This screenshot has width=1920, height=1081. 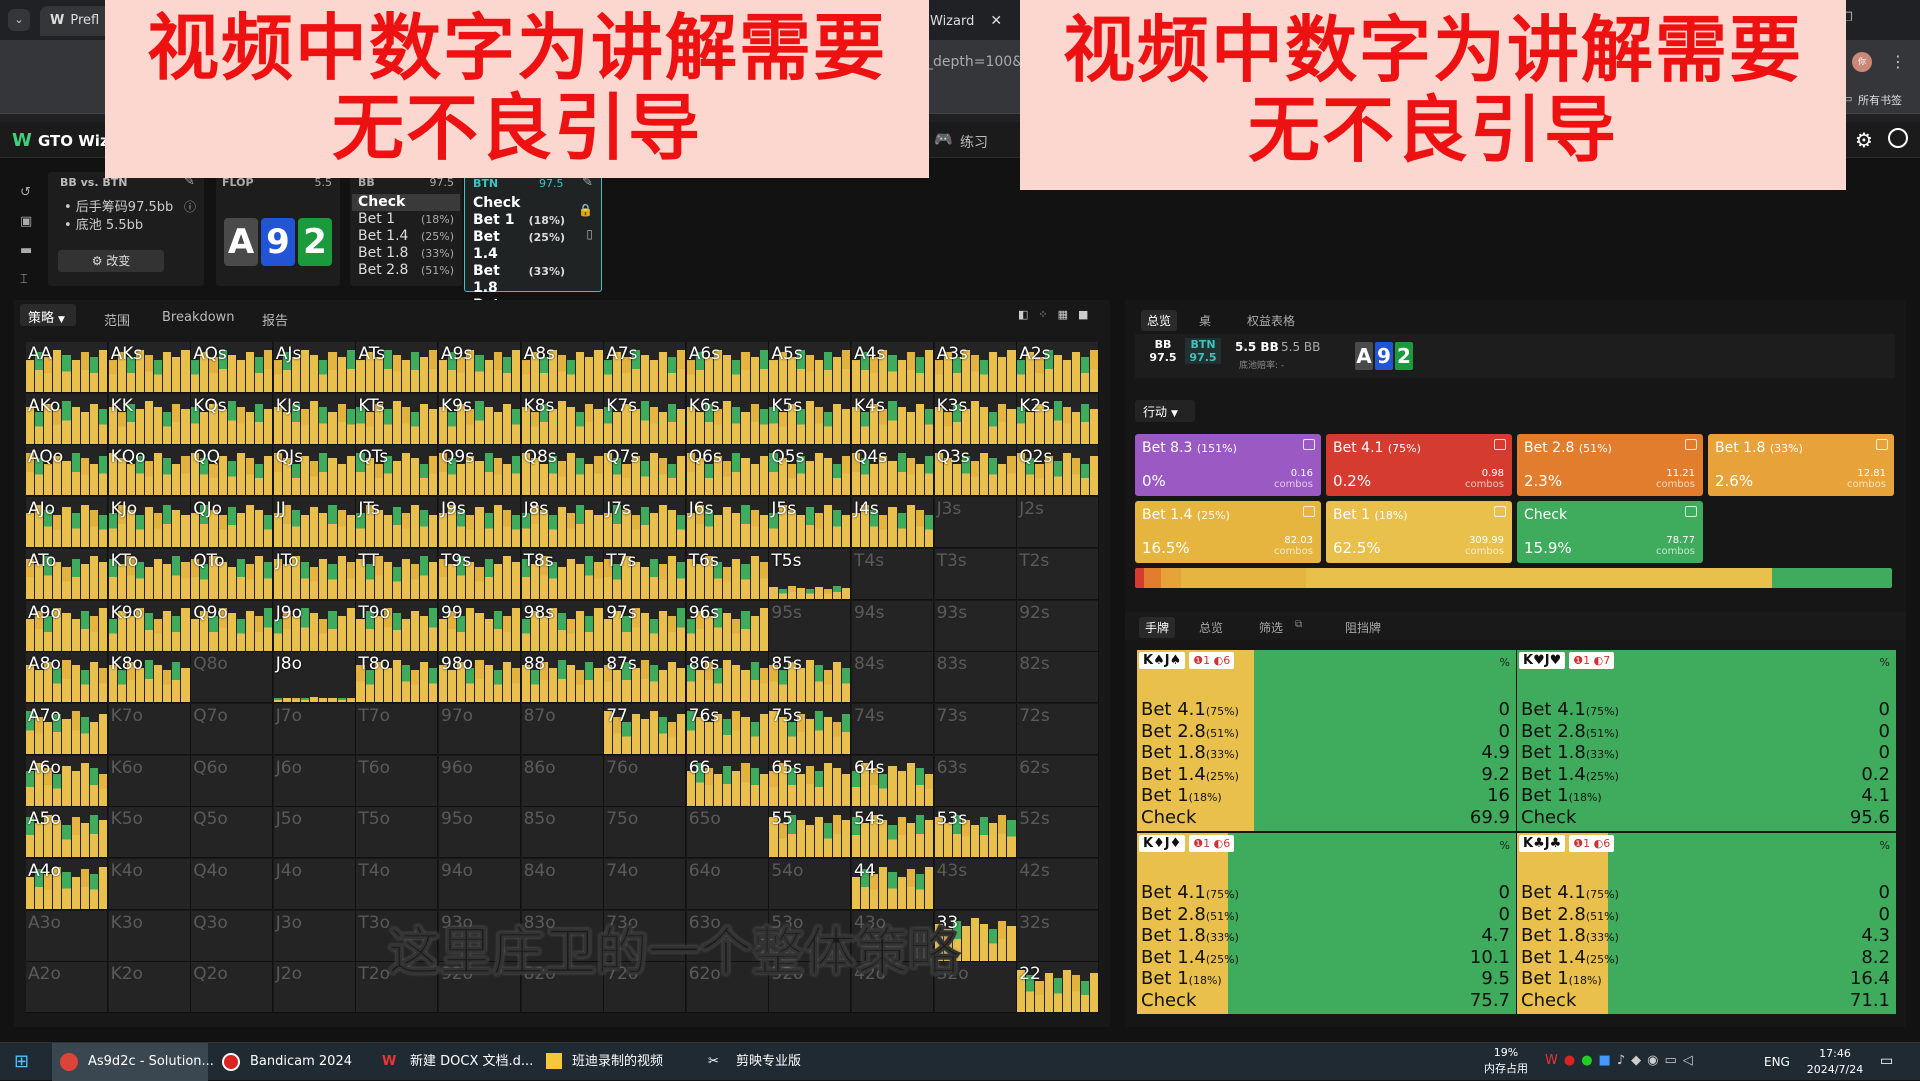 What do you see at coordinates (604, 1062) in the screenshot?
I see `taskbar-item-folder: 班迪录制的视频` at bounding box center [604, 1062].